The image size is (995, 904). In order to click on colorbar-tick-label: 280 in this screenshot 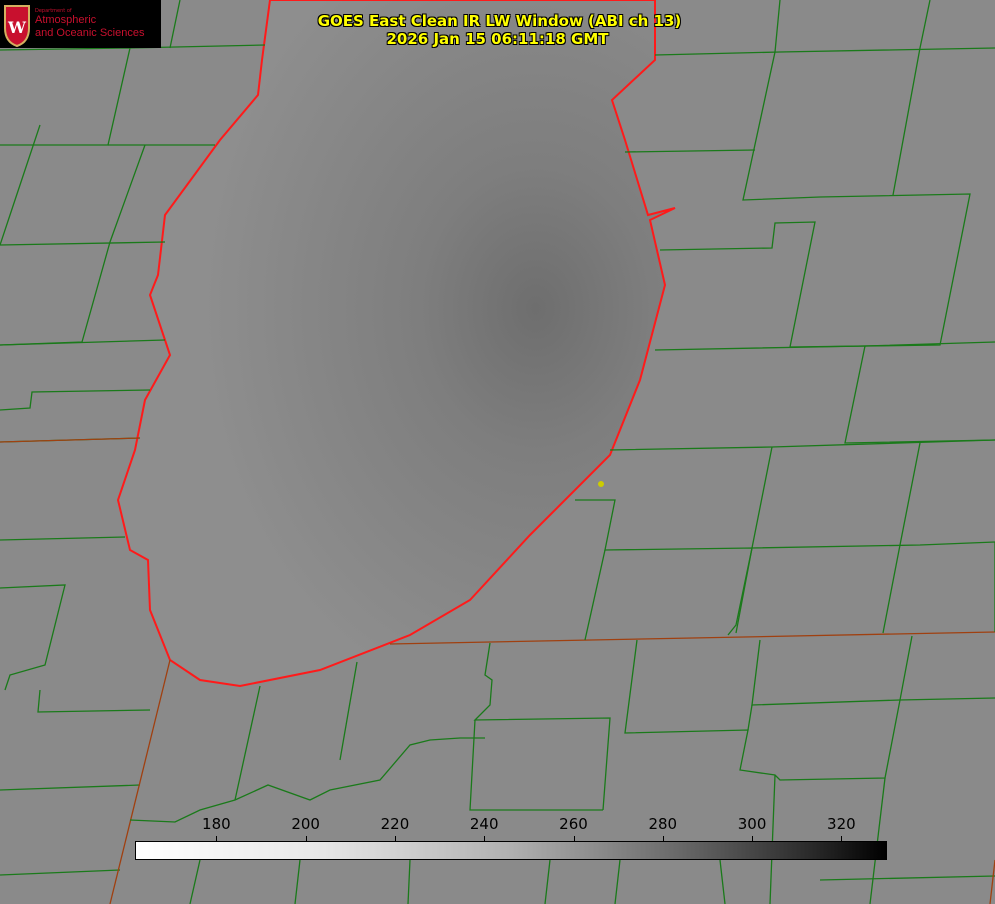, I will do `click(663, 824)`.